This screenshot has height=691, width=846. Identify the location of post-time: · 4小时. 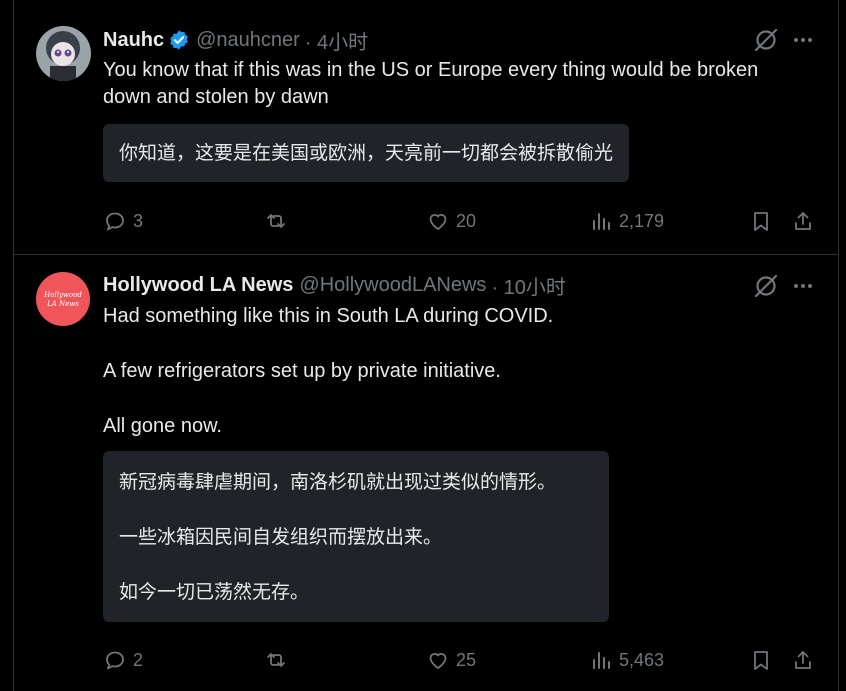
(336, 40).